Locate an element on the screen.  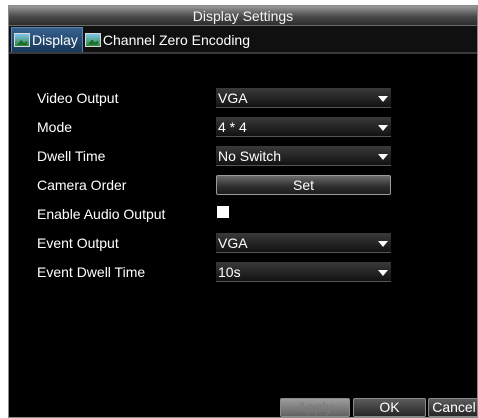
dwell-time-value: No Switch is located at coordinates (250, 156).